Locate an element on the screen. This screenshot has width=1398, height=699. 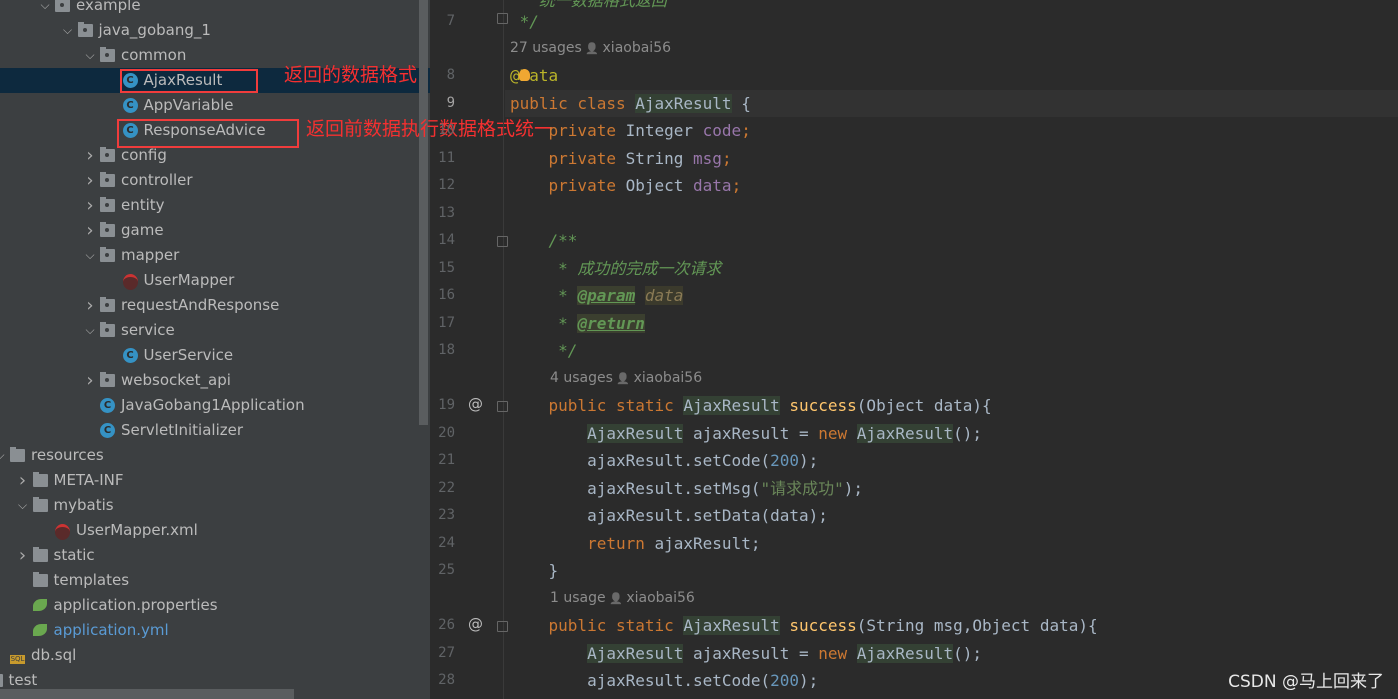
tree-item: application.properties is located at coordinates (215, 605).